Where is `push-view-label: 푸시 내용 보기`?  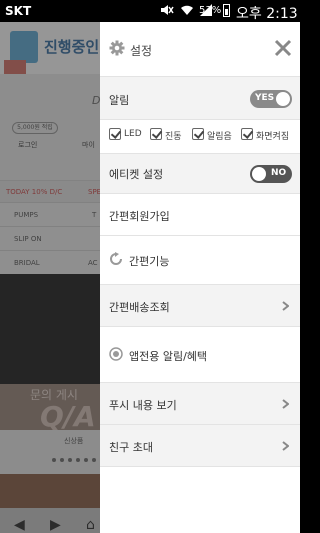
push-view-label: 푸시 내용 보기 is located at coordinates (143, 405).